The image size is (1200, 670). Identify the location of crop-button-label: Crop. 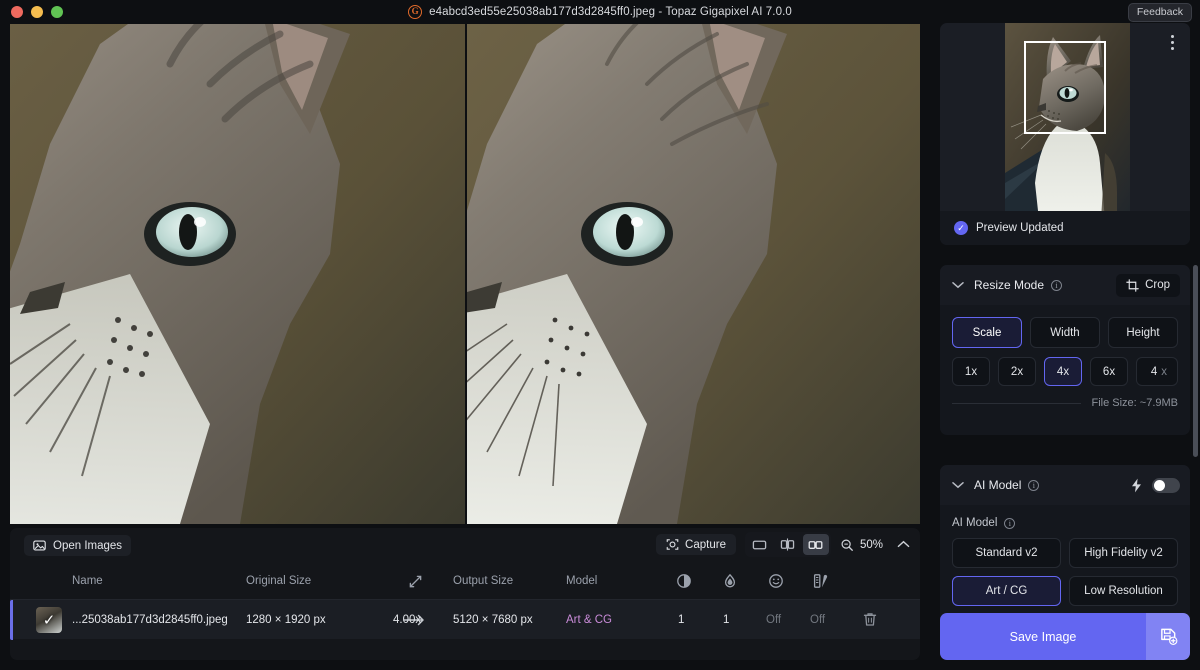
(1157, 285).